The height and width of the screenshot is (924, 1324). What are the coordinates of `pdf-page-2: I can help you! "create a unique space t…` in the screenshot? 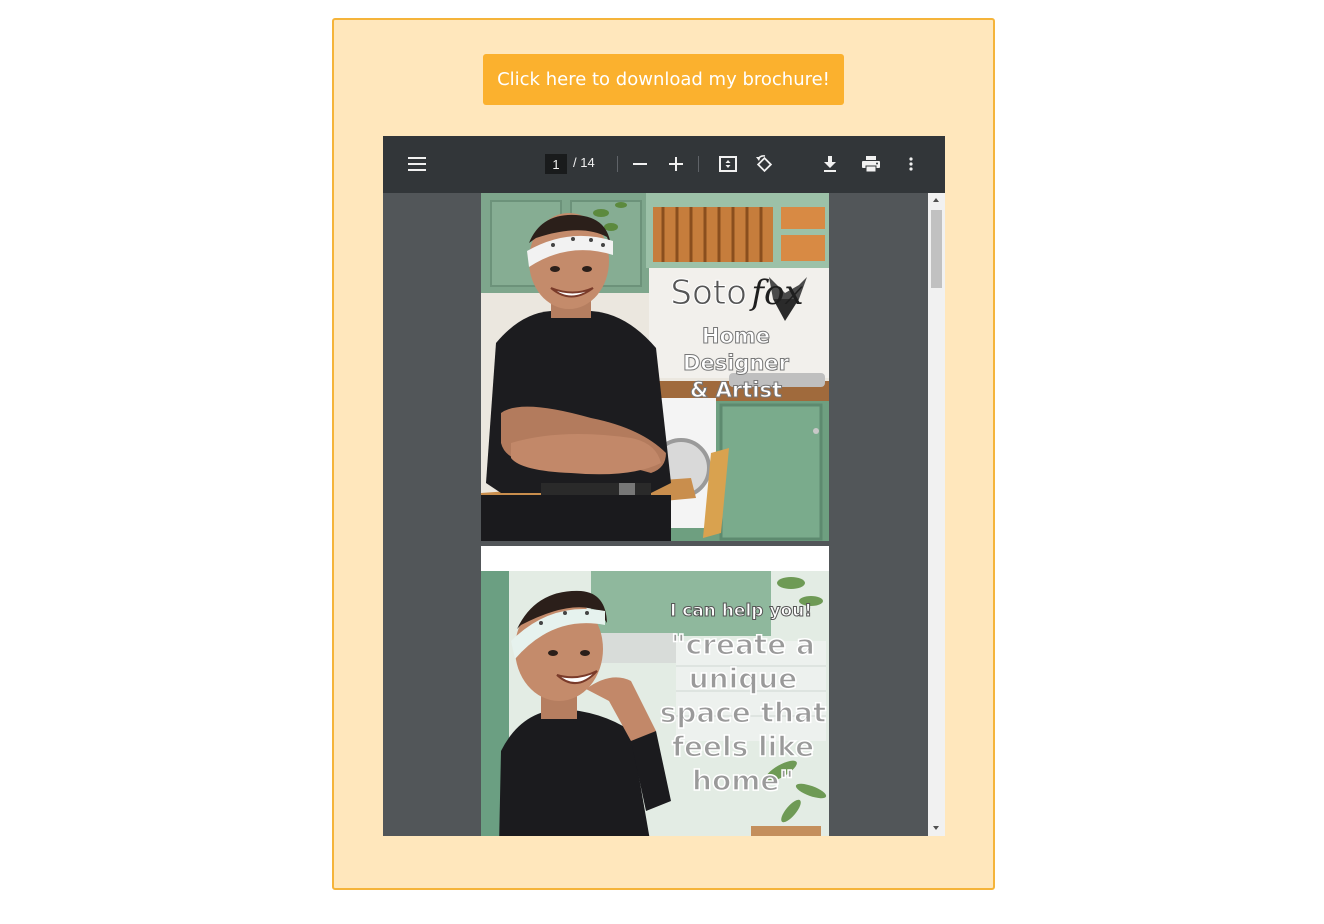 It's located at (655, 691).